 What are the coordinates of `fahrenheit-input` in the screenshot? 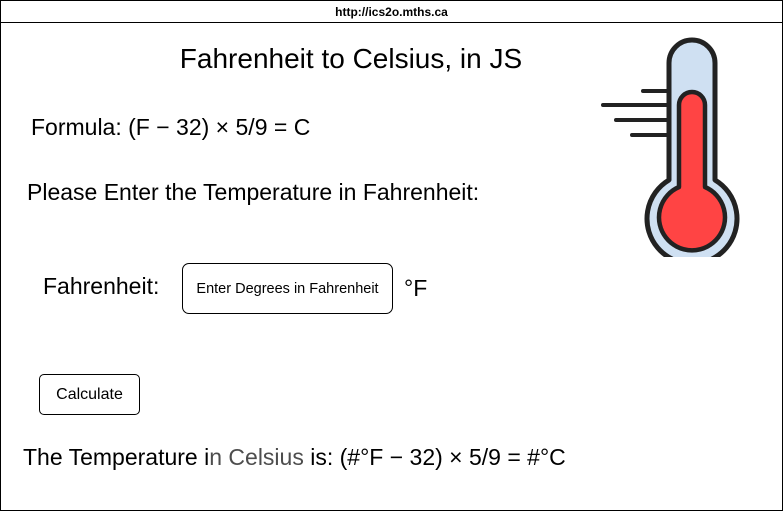 It's located at (287, 288).